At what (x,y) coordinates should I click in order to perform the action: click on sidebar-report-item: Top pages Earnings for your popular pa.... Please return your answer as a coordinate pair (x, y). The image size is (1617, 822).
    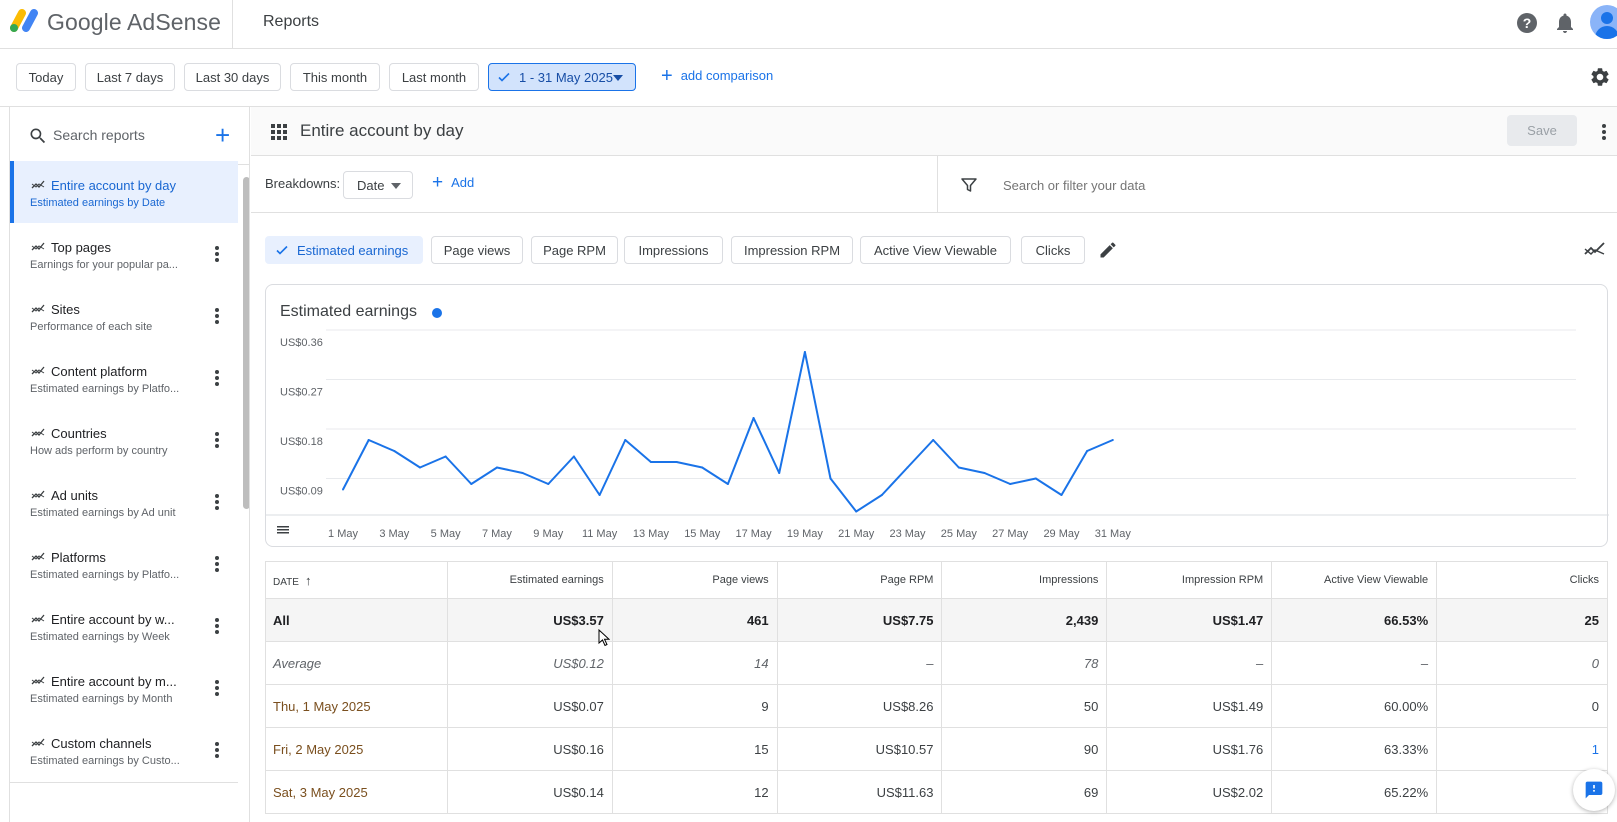
    Looking at the image, I should click on (124, 255).